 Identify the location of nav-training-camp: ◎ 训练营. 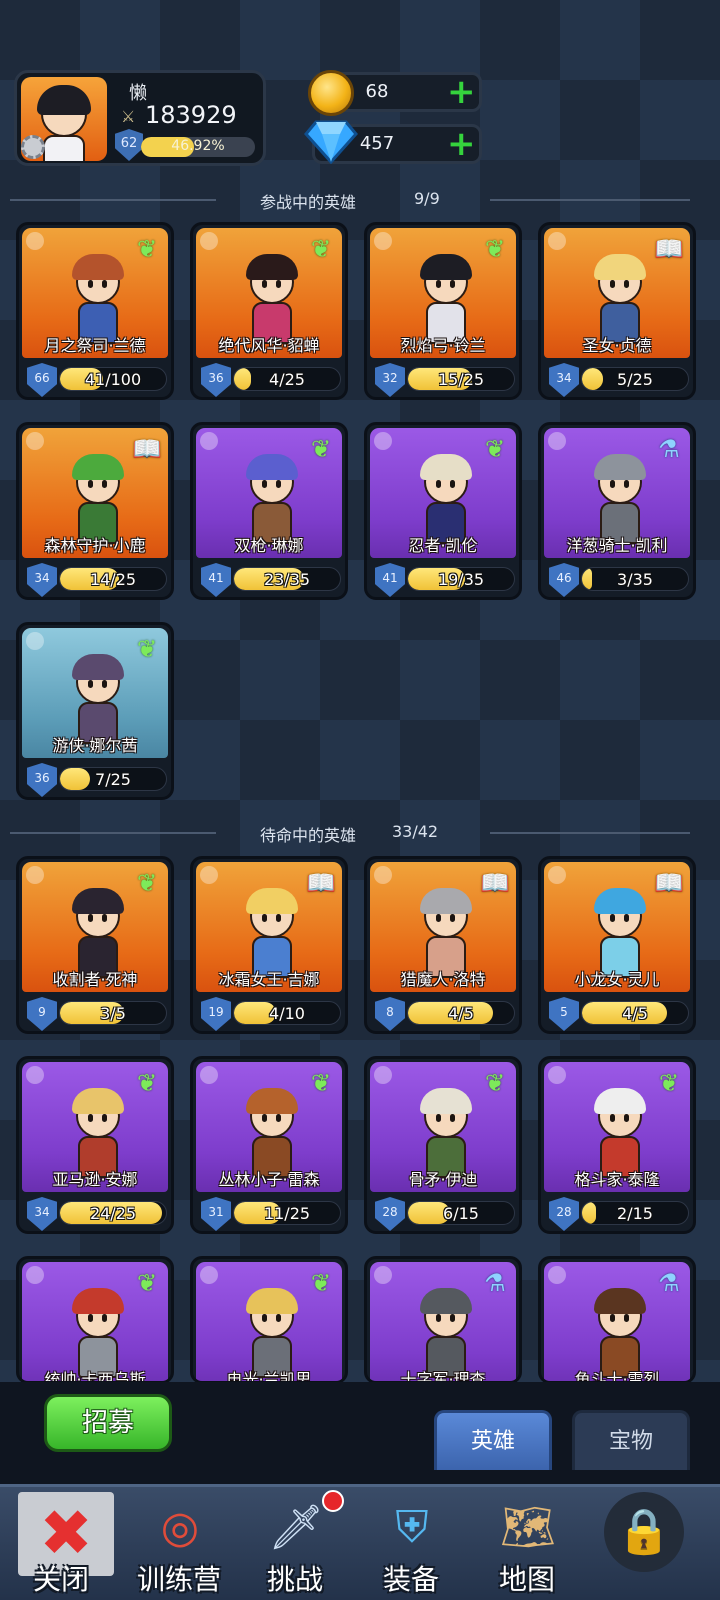
(179, 1544).